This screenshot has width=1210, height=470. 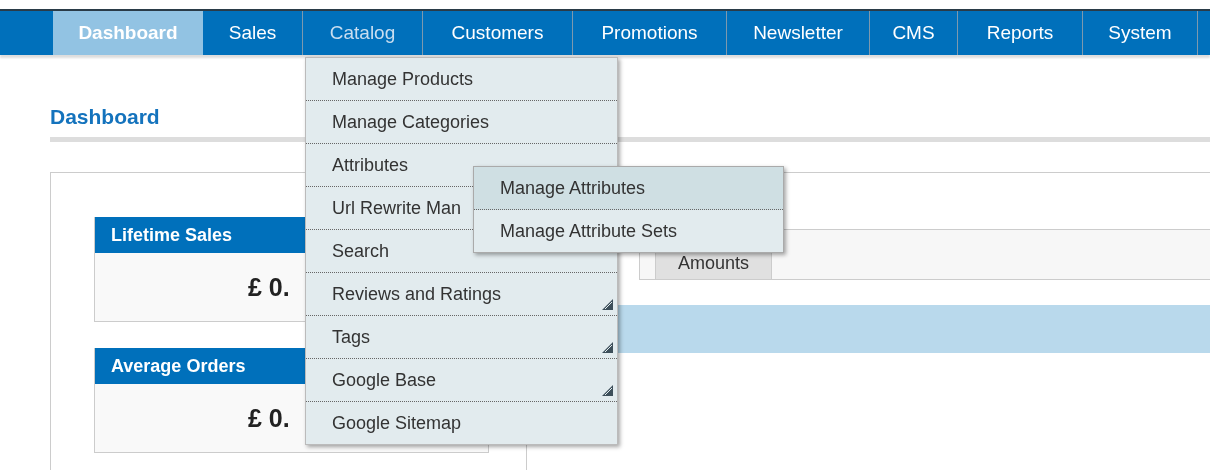 I want to click on nav-tab: Newsletter, so click(x=798, y=33).